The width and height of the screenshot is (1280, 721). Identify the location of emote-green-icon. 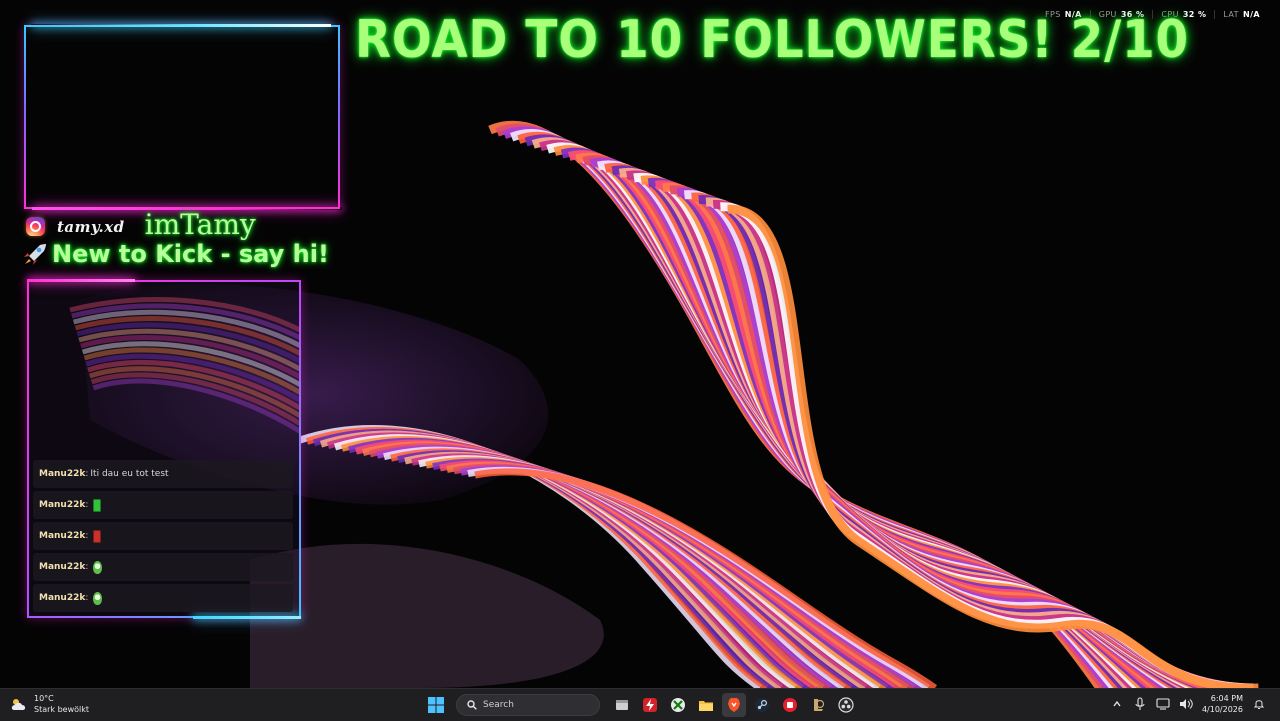
(97, 505).